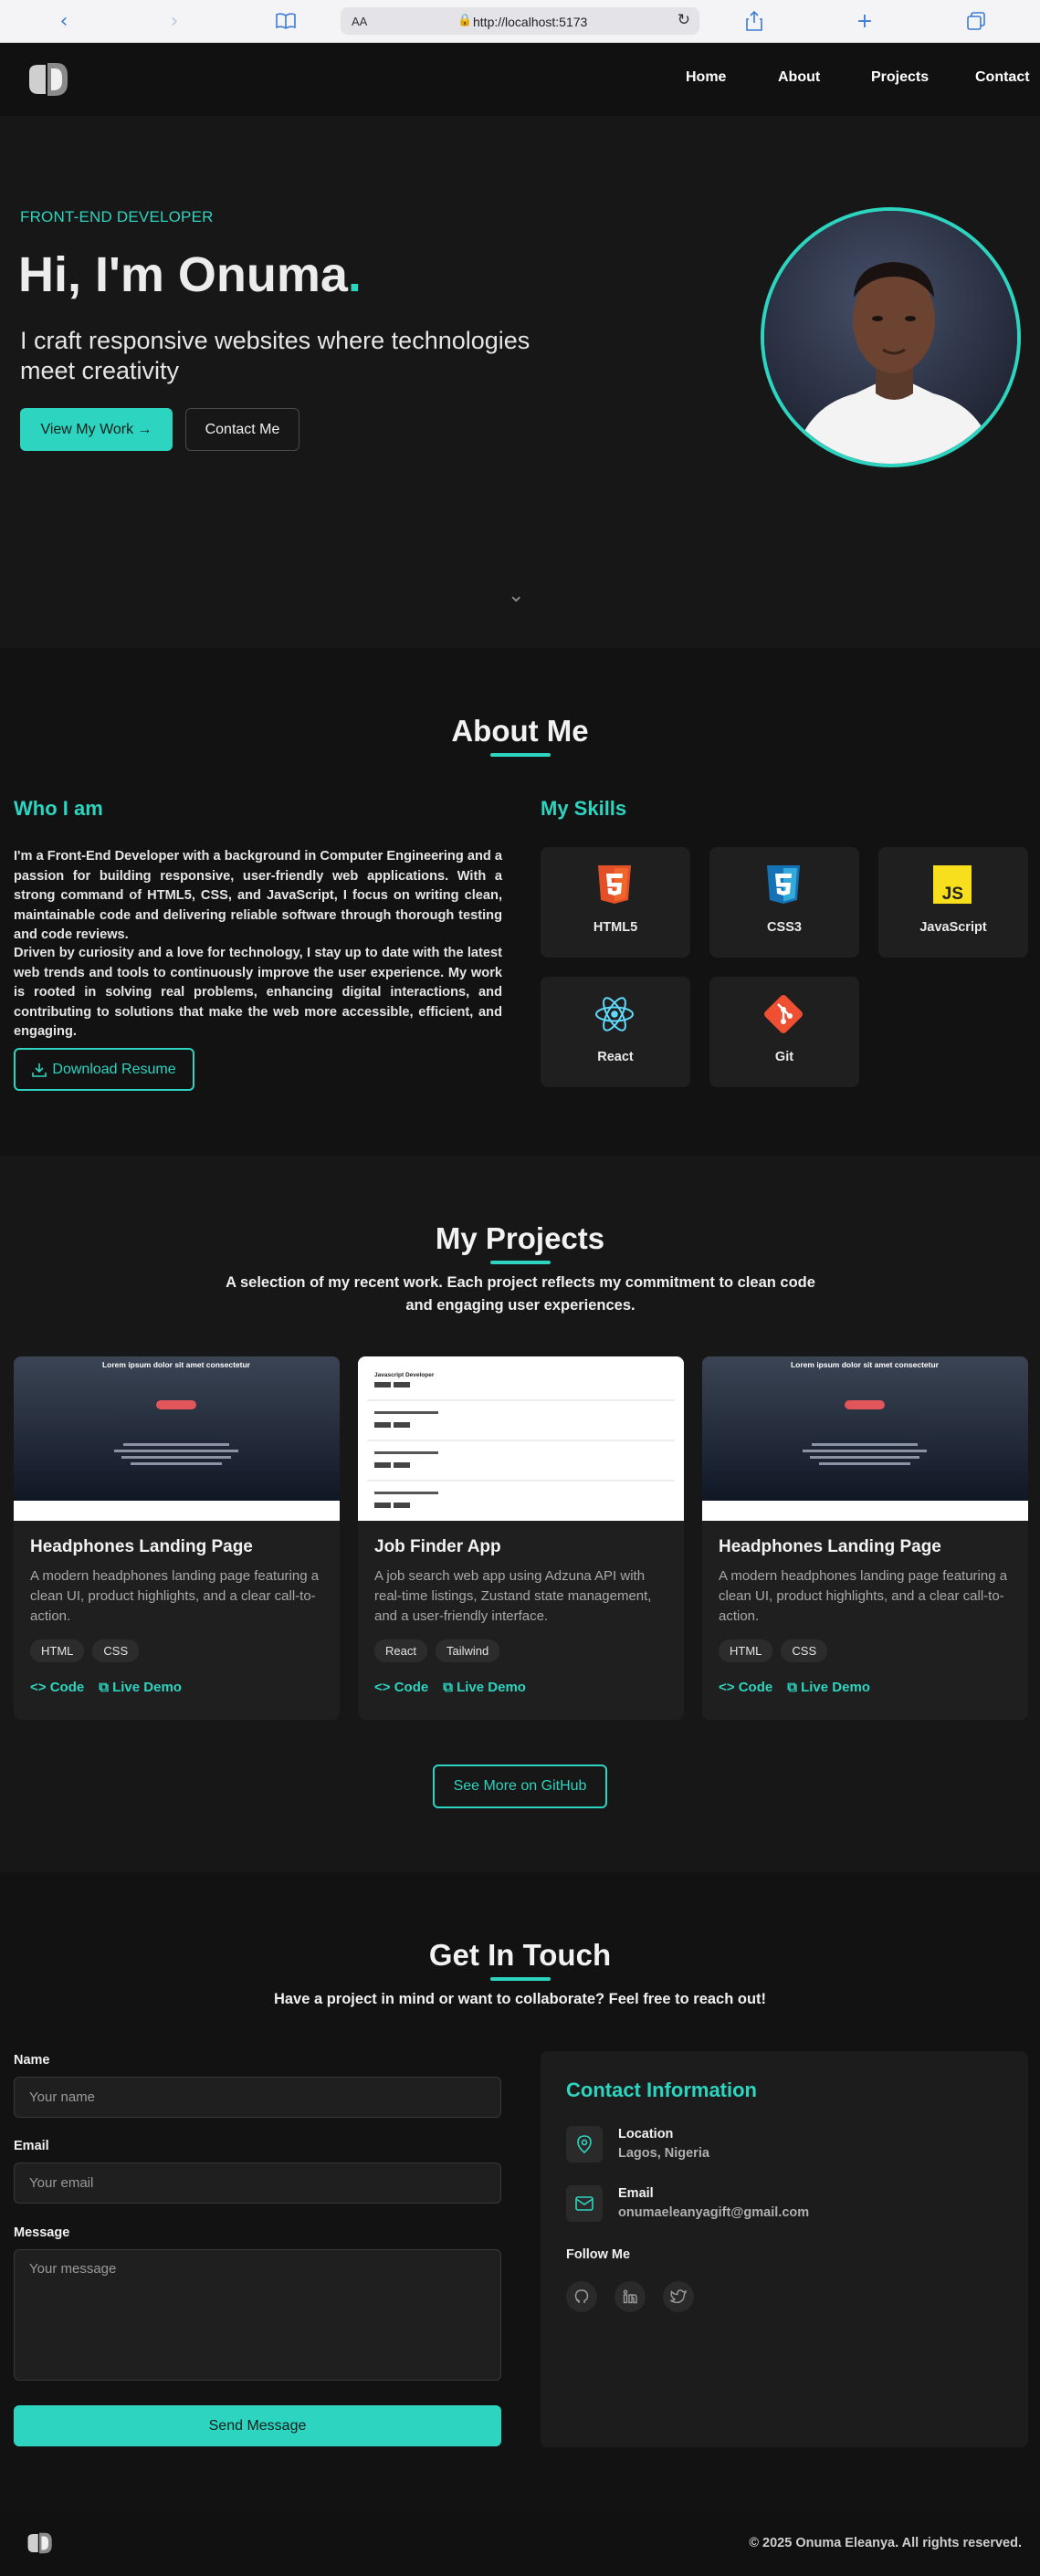 The width and height of the screenshot is (1040, 2576). What do you see at coordinates (799, 77) in the screenshot?
I see `nav-about-link: About` at bounding box center [799, 77].